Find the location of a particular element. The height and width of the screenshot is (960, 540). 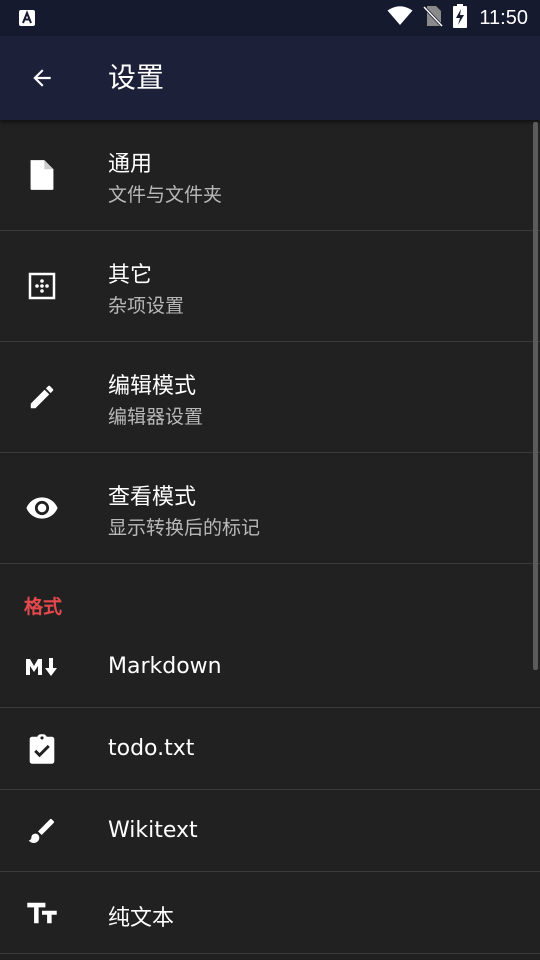

settings-item-other: 其它 杂项设置 is located at coordinates (270, 286).